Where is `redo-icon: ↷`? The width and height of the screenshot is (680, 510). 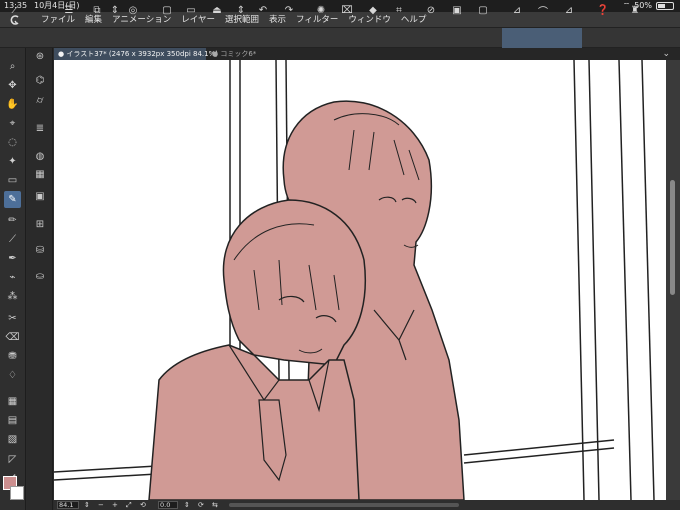 redo-icon: ↷ is located at coordinates (289, 10).